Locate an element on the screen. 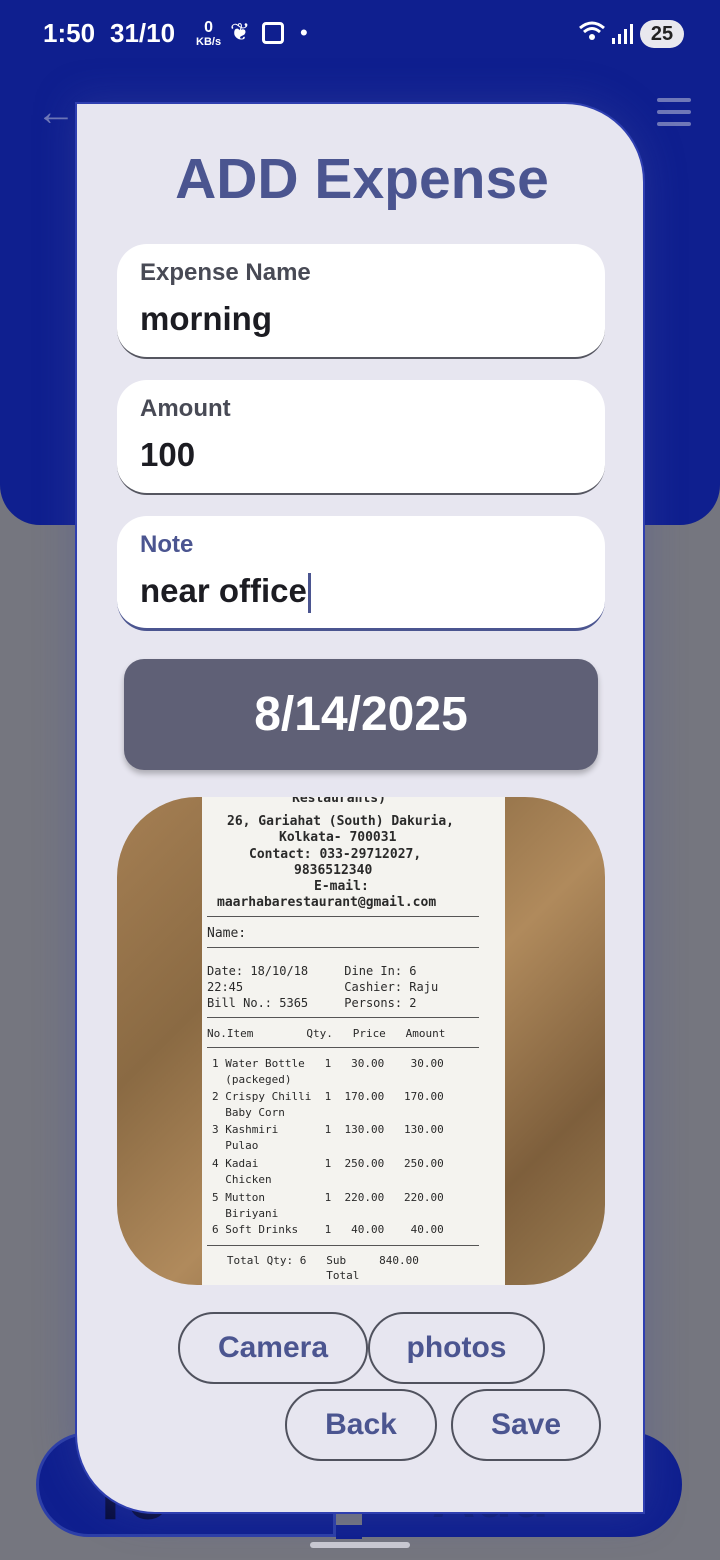 Image resolution: width=720 pixels, height=1560 pixels. receipt-item: (packeged) is located at coordinates (252, 1079).